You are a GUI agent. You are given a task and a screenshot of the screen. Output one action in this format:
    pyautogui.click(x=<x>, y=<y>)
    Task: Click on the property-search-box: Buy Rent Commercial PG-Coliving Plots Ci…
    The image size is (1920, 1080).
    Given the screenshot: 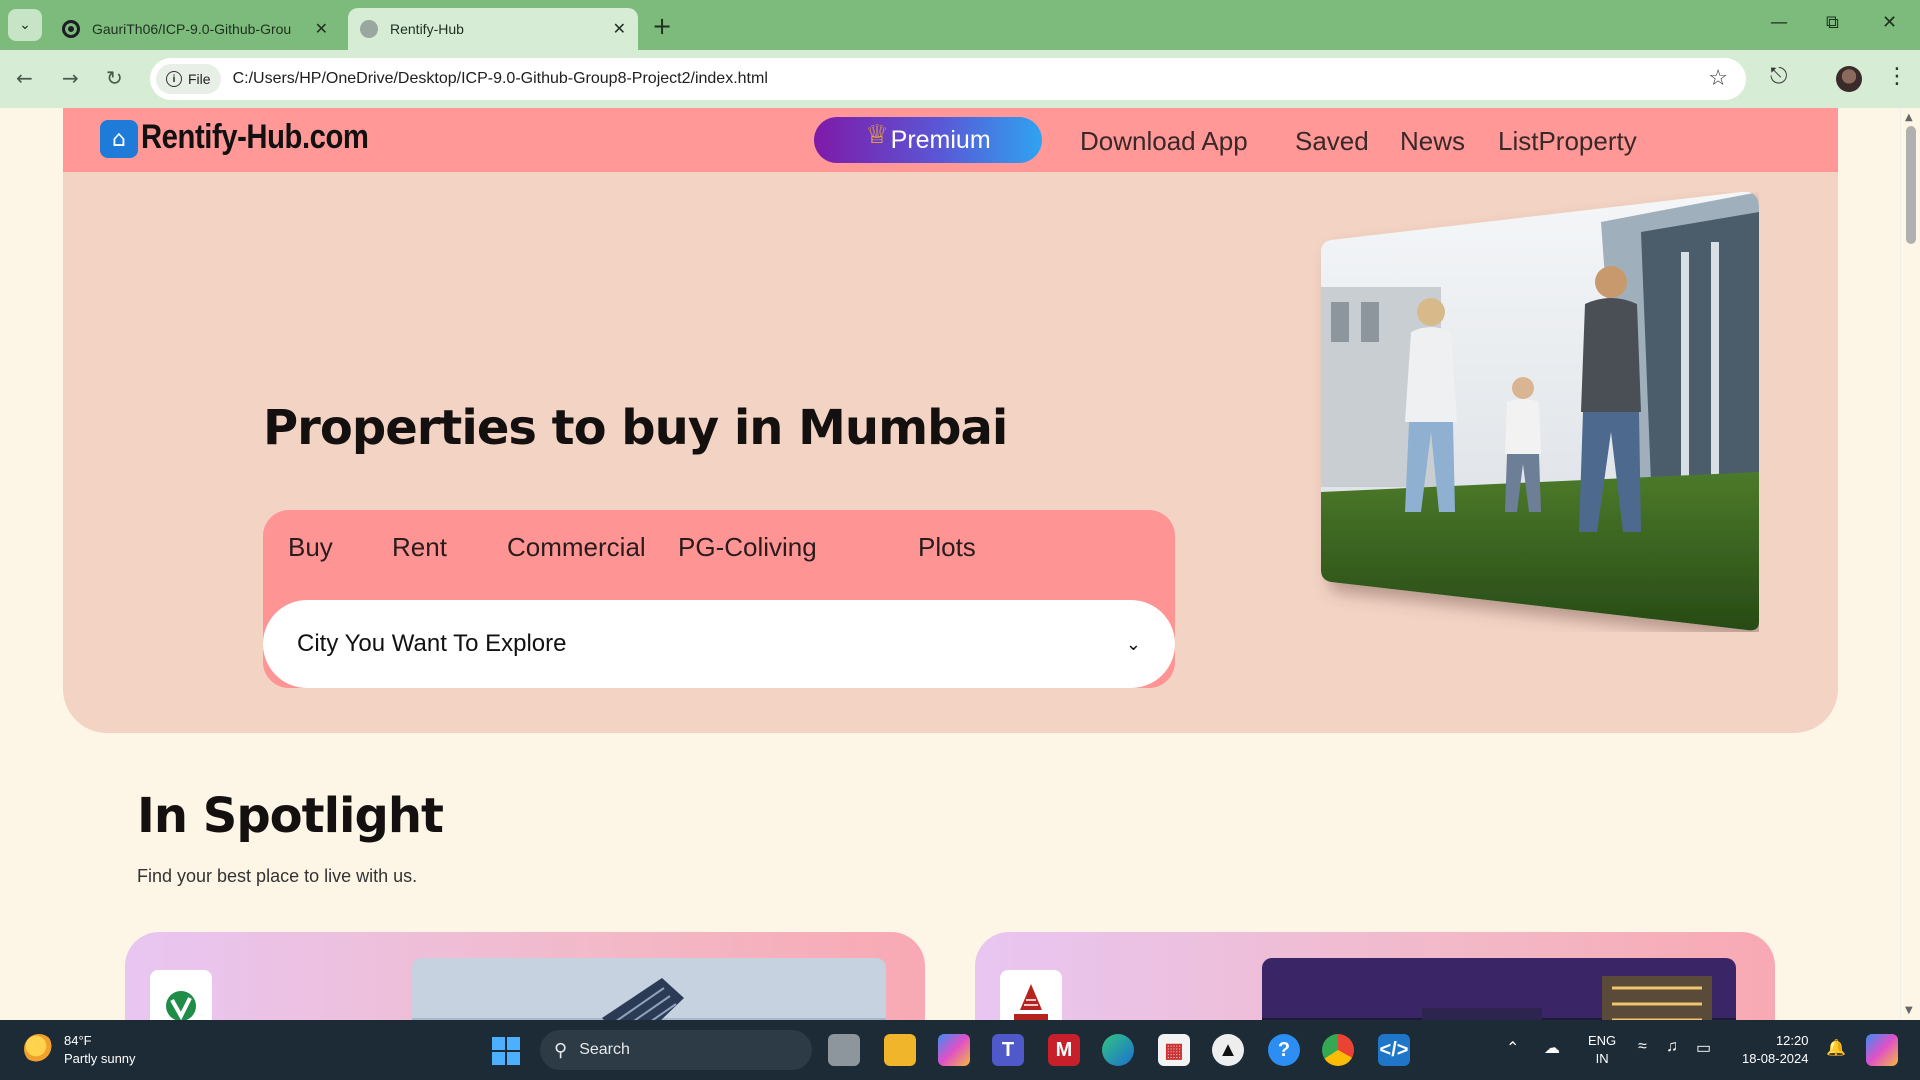 What is the action you would take?
    pyautogui.click(x=719, y=599)
    